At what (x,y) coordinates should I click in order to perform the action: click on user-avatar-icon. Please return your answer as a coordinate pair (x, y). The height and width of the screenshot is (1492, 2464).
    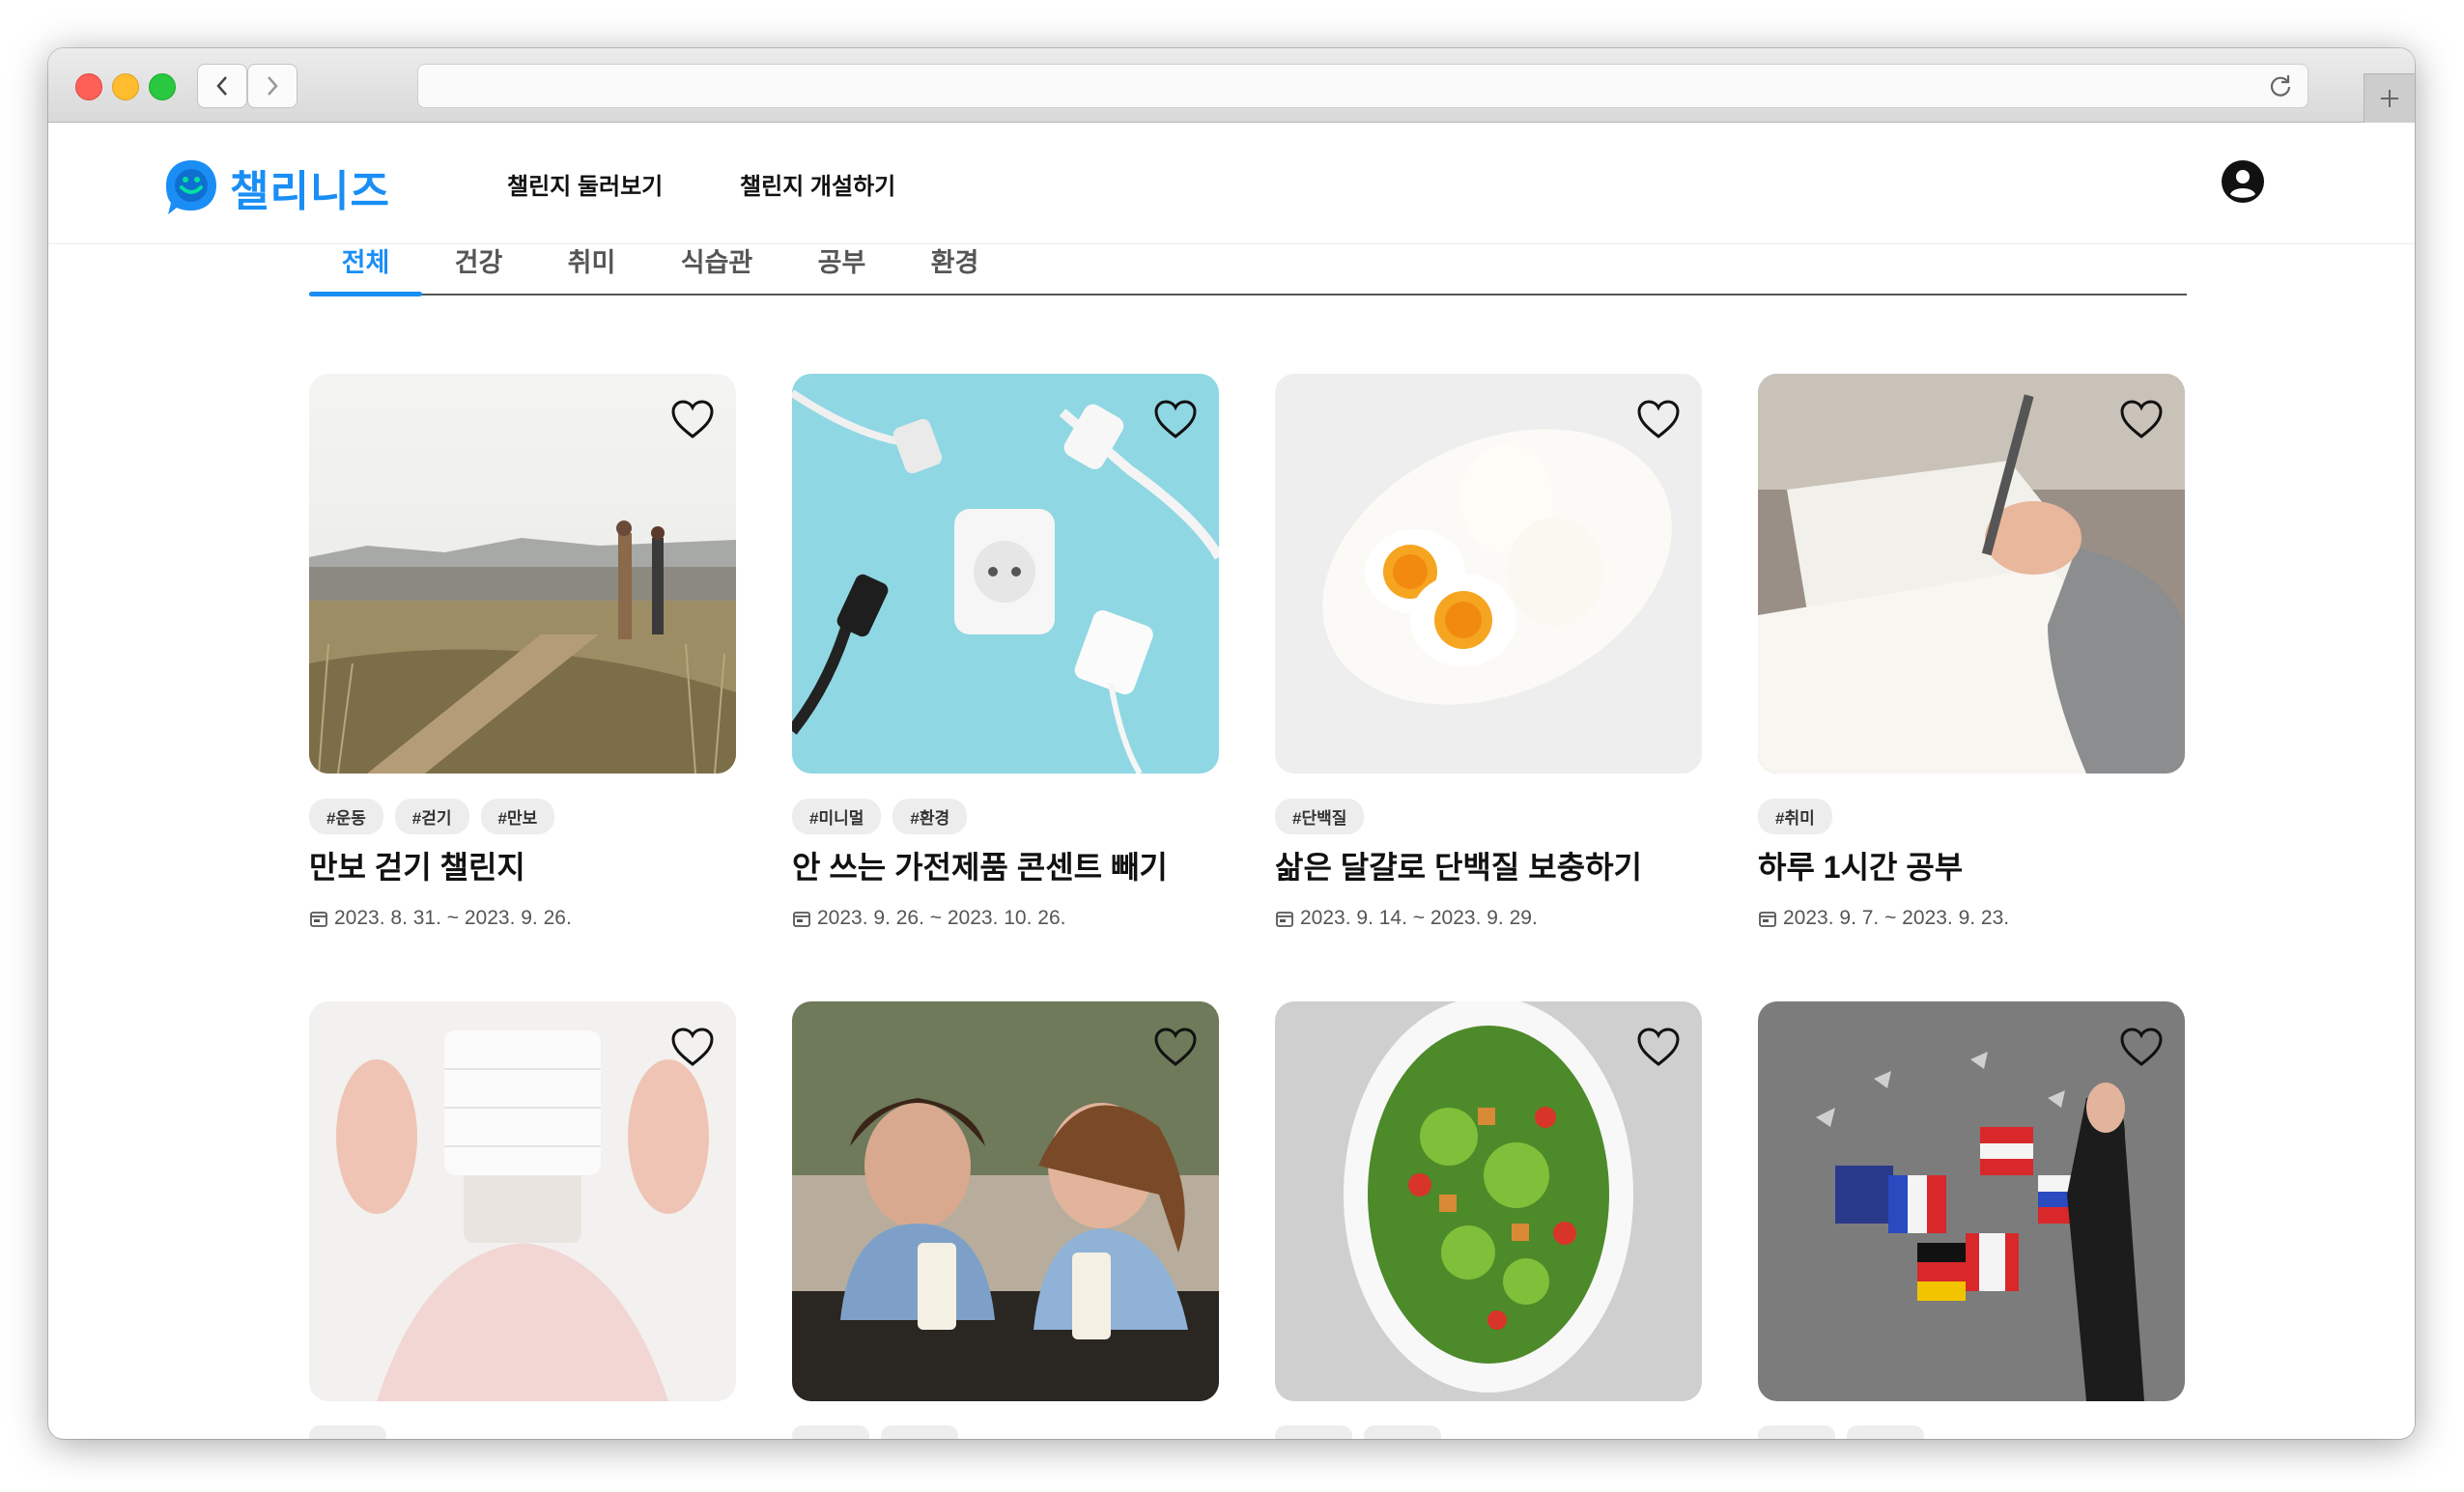
    Looking at the image, I should click on (2243, 181).